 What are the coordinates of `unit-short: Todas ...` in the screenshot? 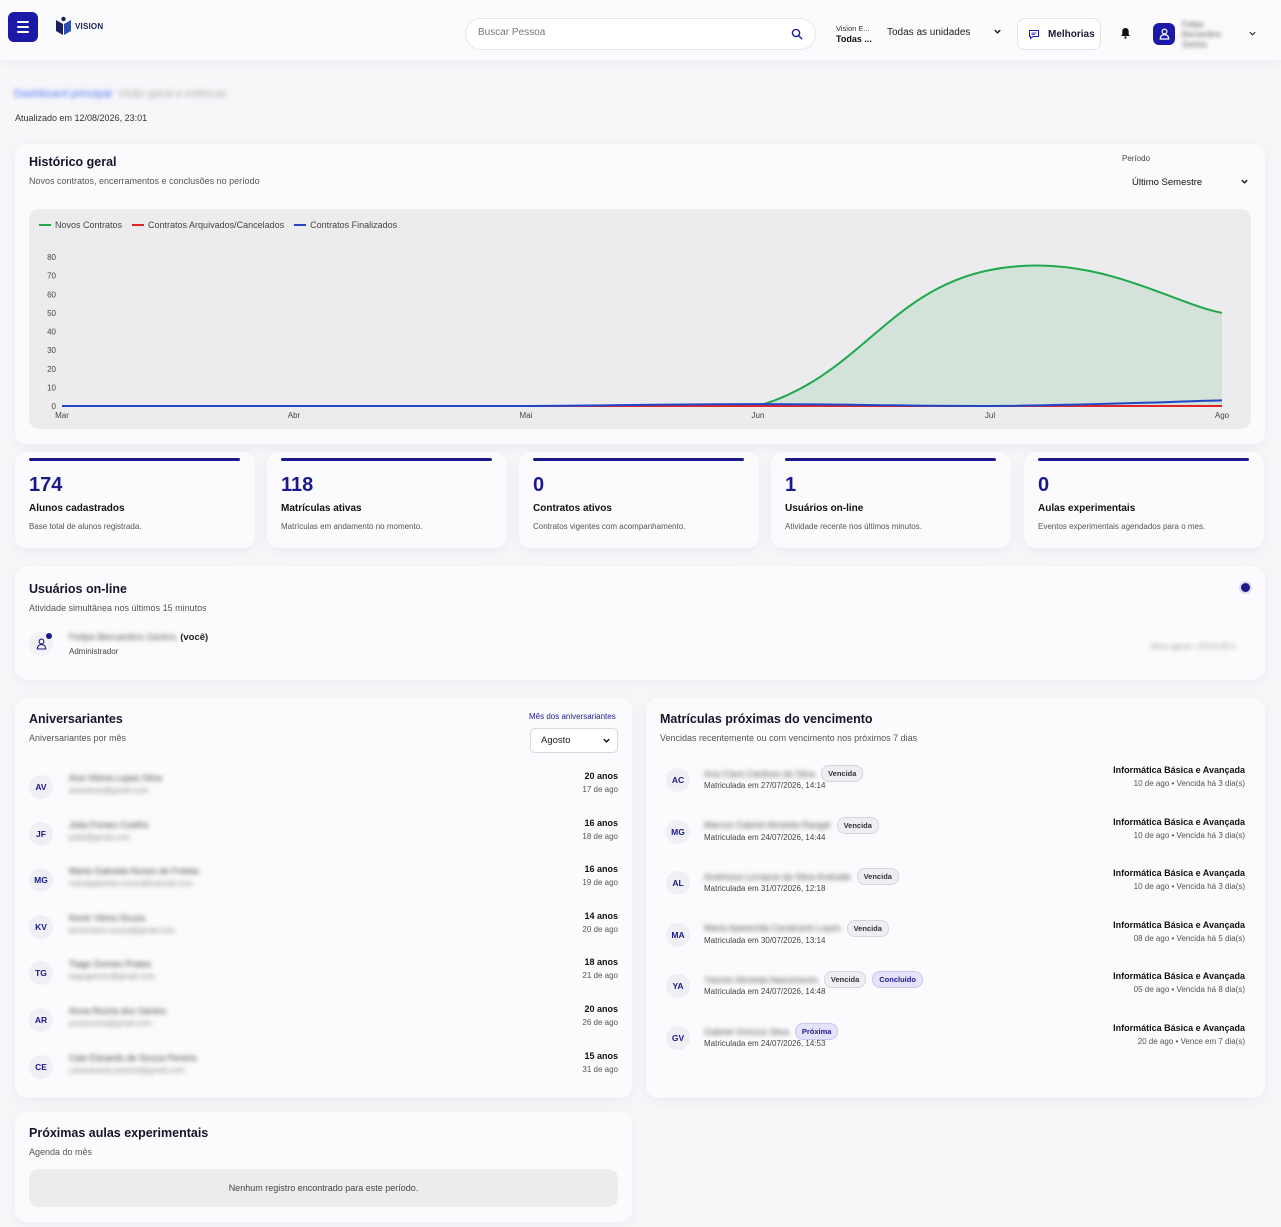 It's located at (854, 39).